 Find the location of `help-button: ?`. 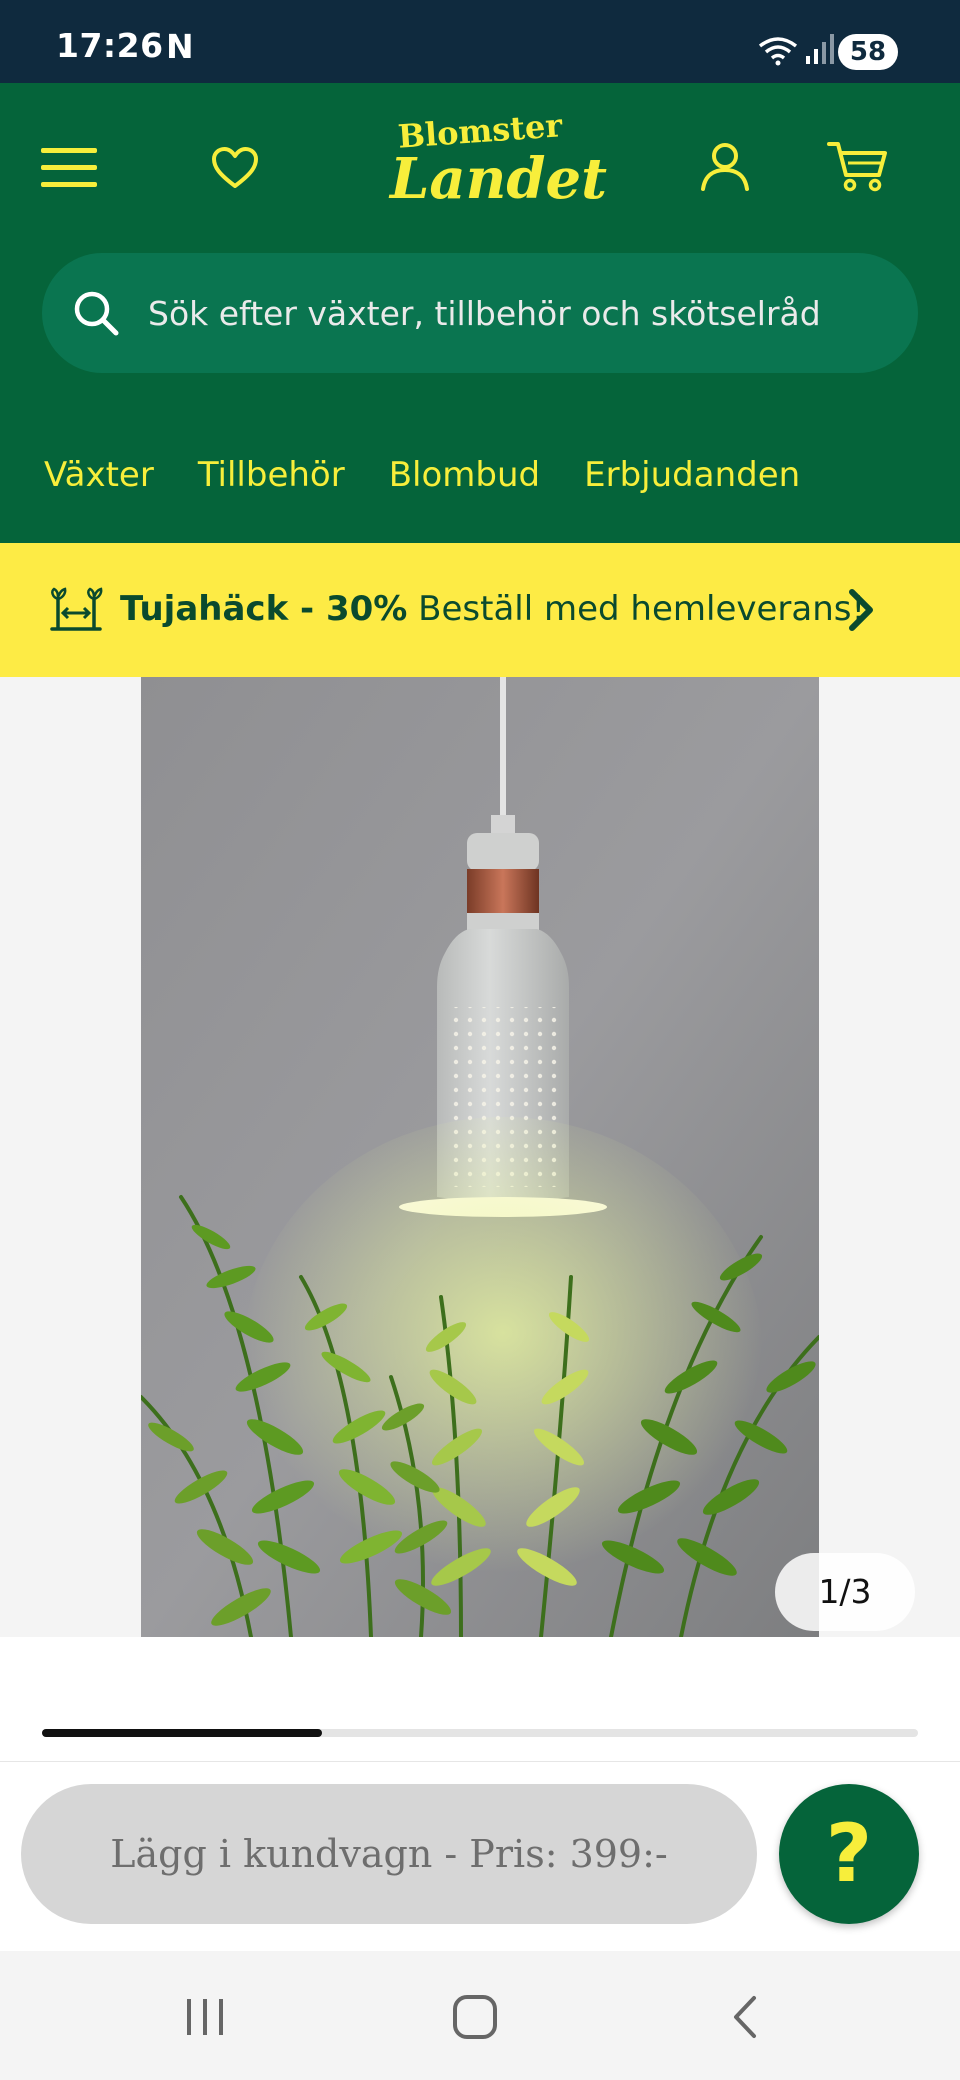

help-button: ? is located at coordinates (849, 1854).